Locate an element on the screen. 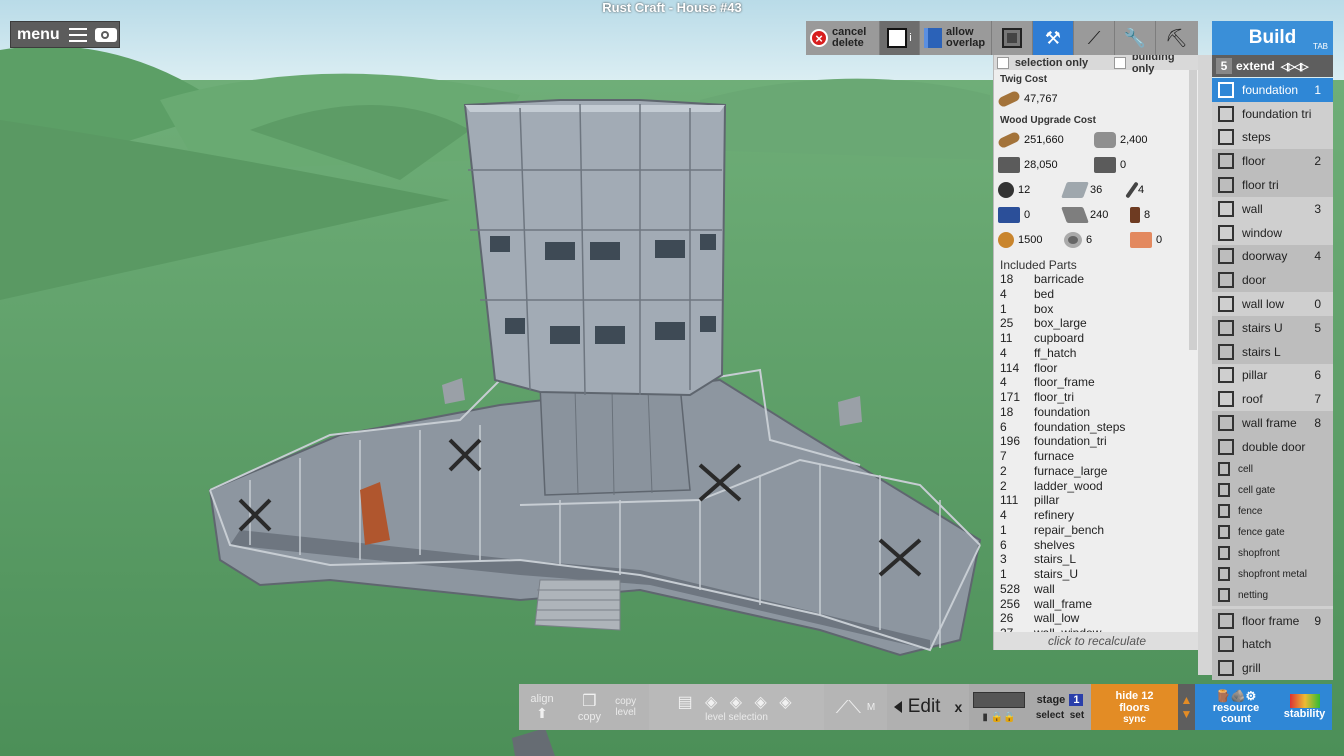 This screenshot has width=1344, height=756. wrench-tool-button: 🔧 is located at coordinates (1135, 38).